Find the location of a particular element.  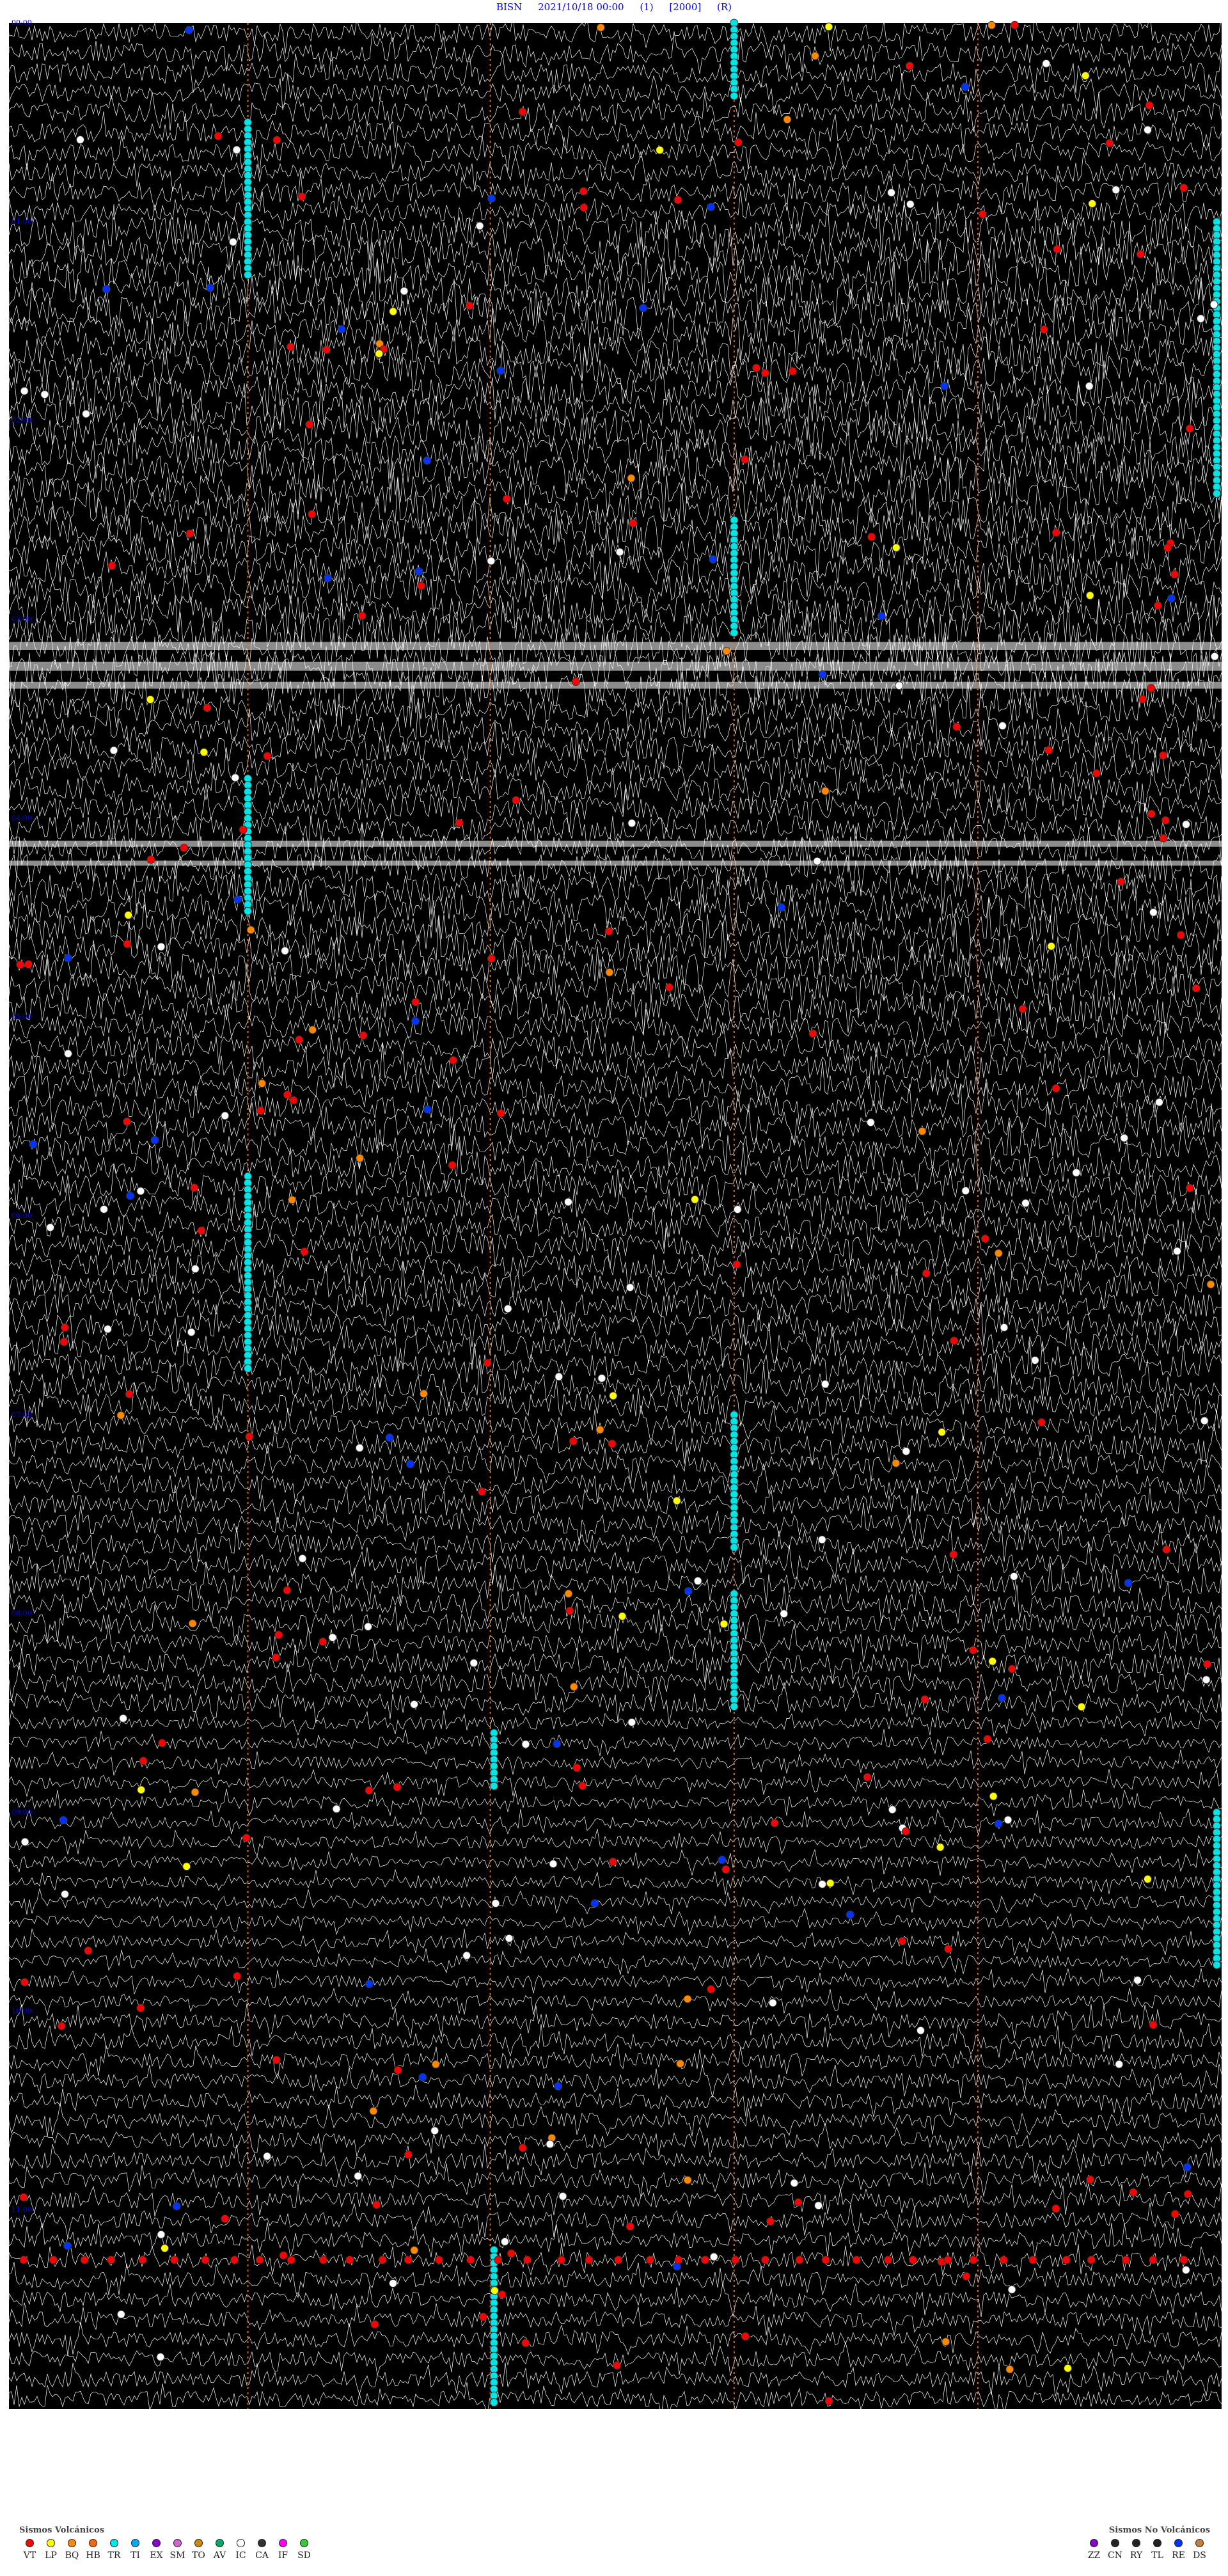

legend-volcanic-dot-ti is located at coordinates (135, 2543).